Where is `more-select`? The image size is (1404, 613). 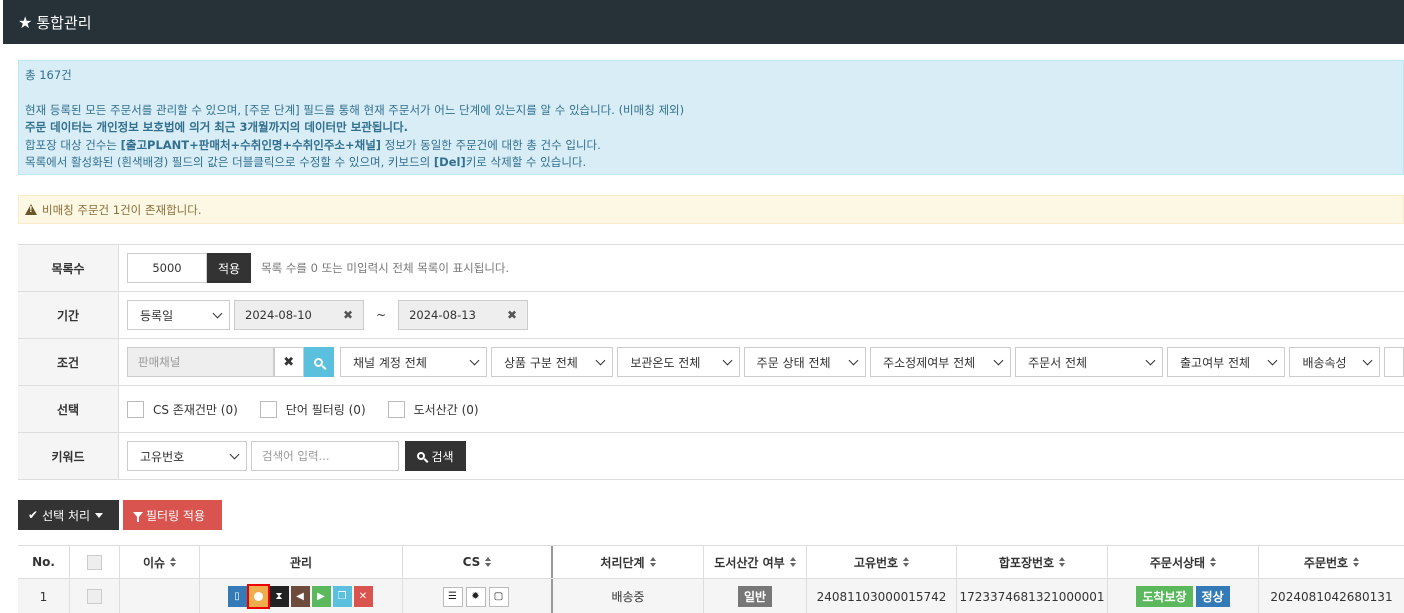 more-select is located at coordinates (1394, 362).